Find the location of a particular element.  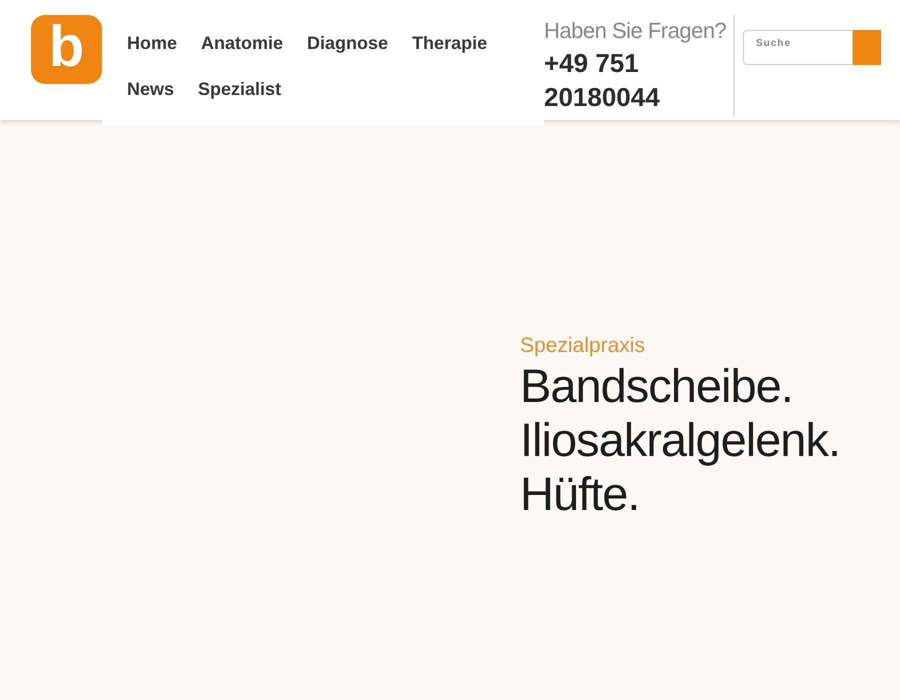

headline: Bandscheibe. is located at coordinates (657, 386).